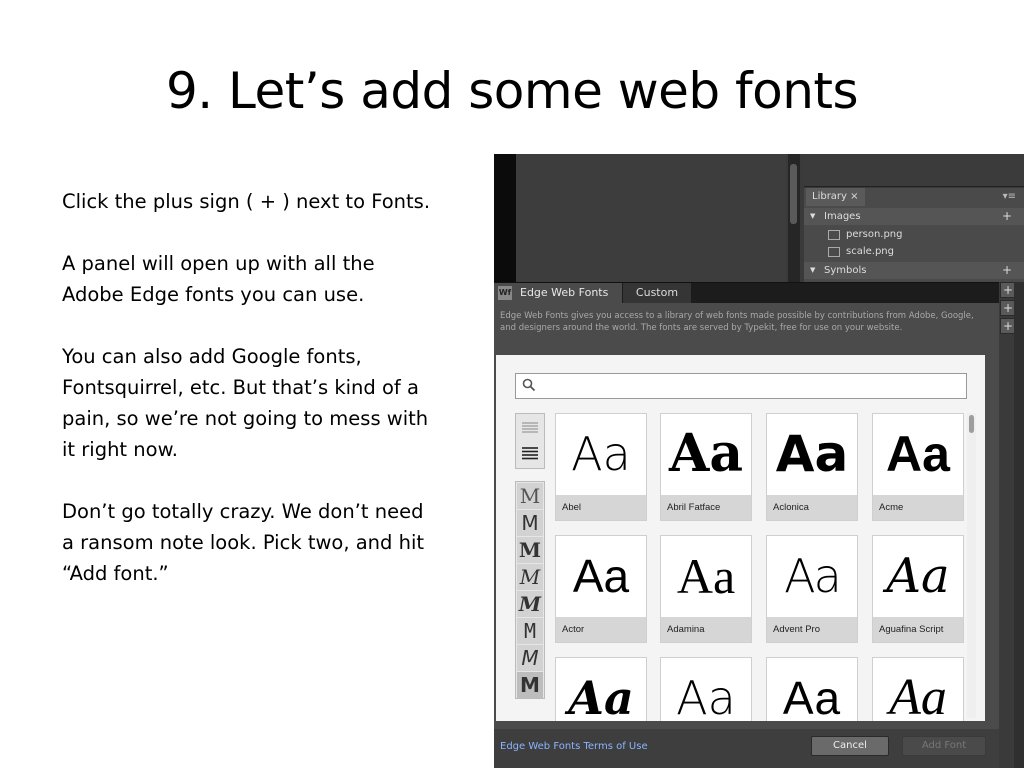 This screenshot has height=768, width=1024. Describe the element at coordinates (706, 629) in the screenshot. I see `font-name: Adamina` at that location.